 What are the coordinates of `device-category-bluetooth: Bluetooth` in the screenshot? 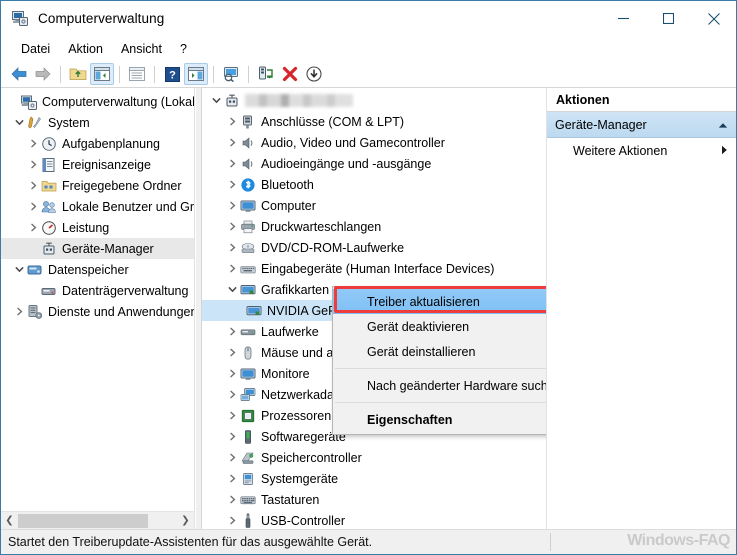 It's located at (374, 184).